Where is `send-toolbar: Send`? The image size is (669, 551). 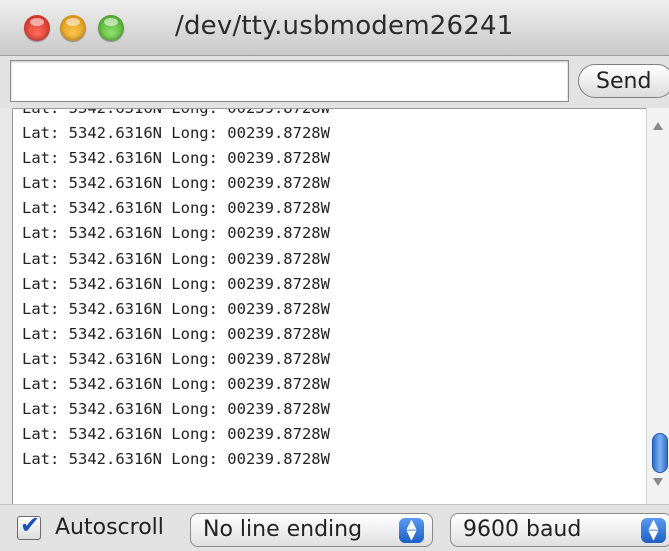 send-toolbar: Send is located at coordinates (334, 82).